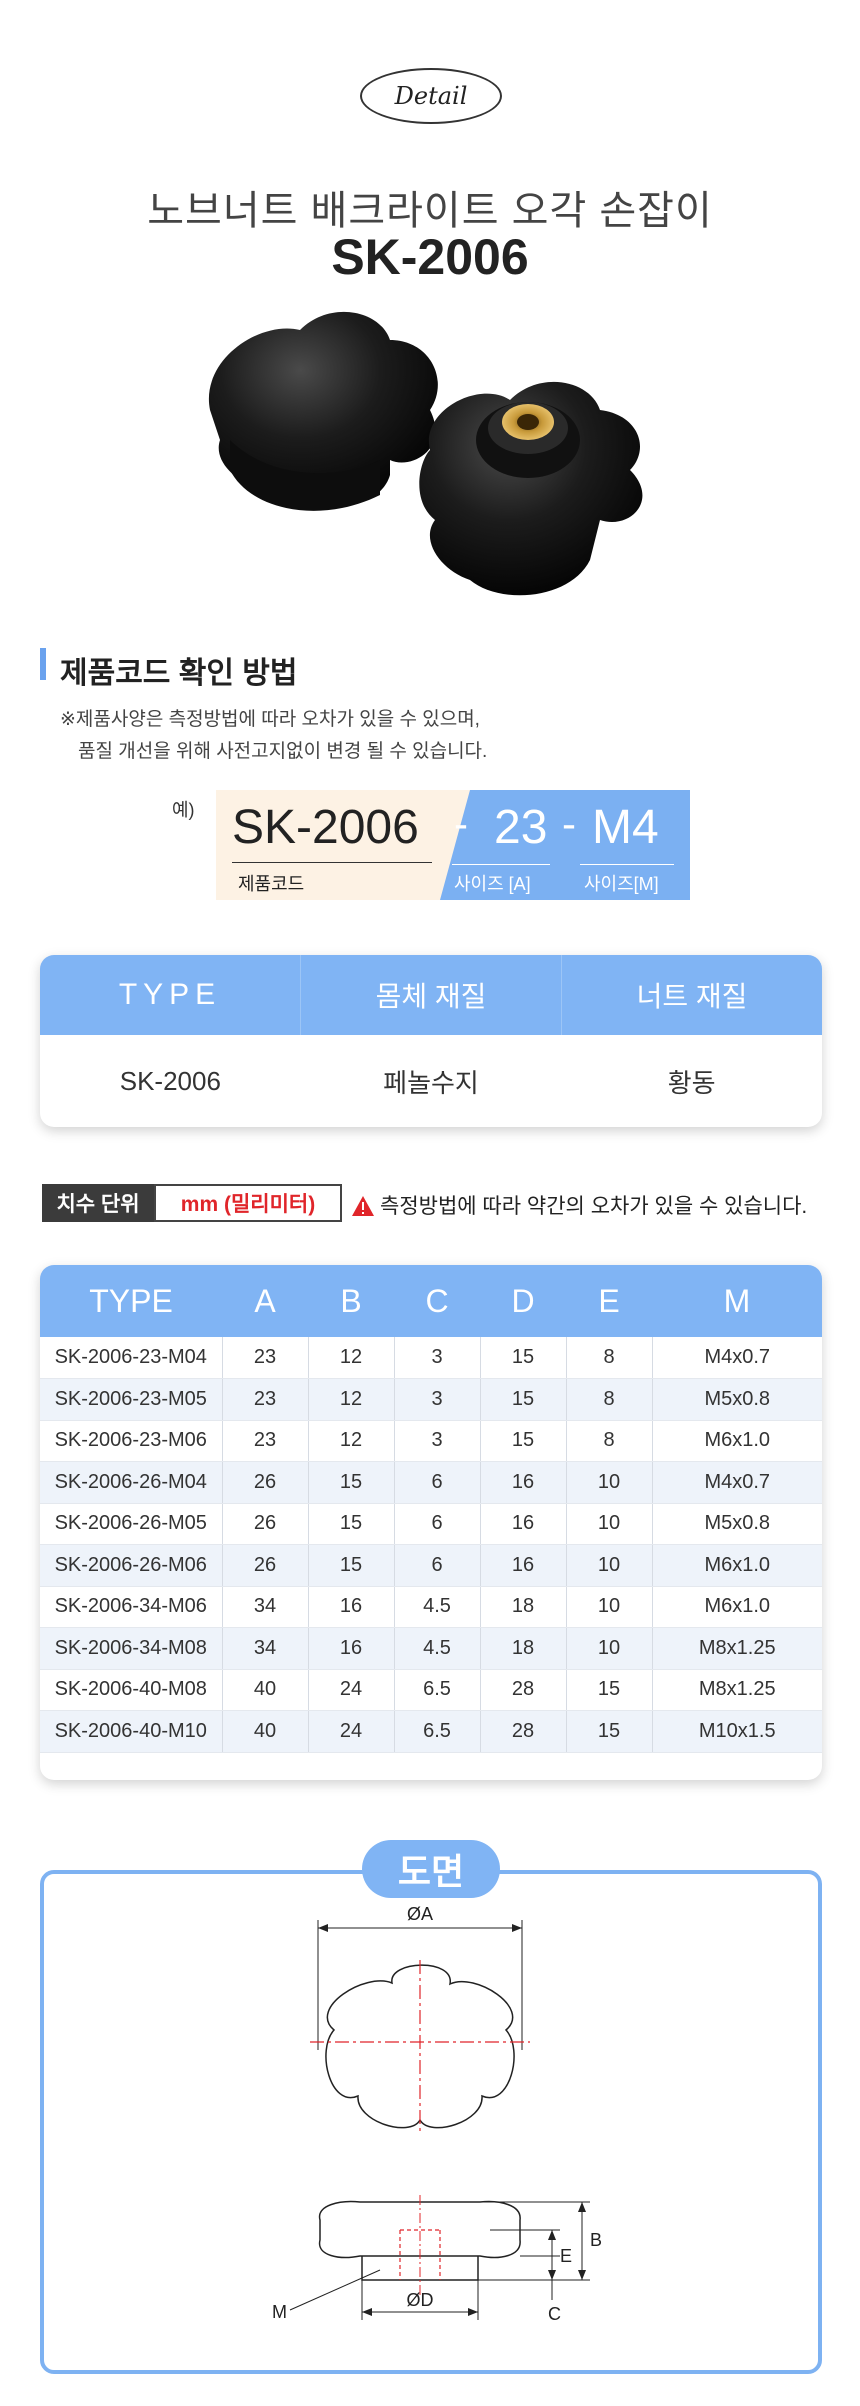  I want to click on size-m-label: 사이즈[M], so click(621, 884).